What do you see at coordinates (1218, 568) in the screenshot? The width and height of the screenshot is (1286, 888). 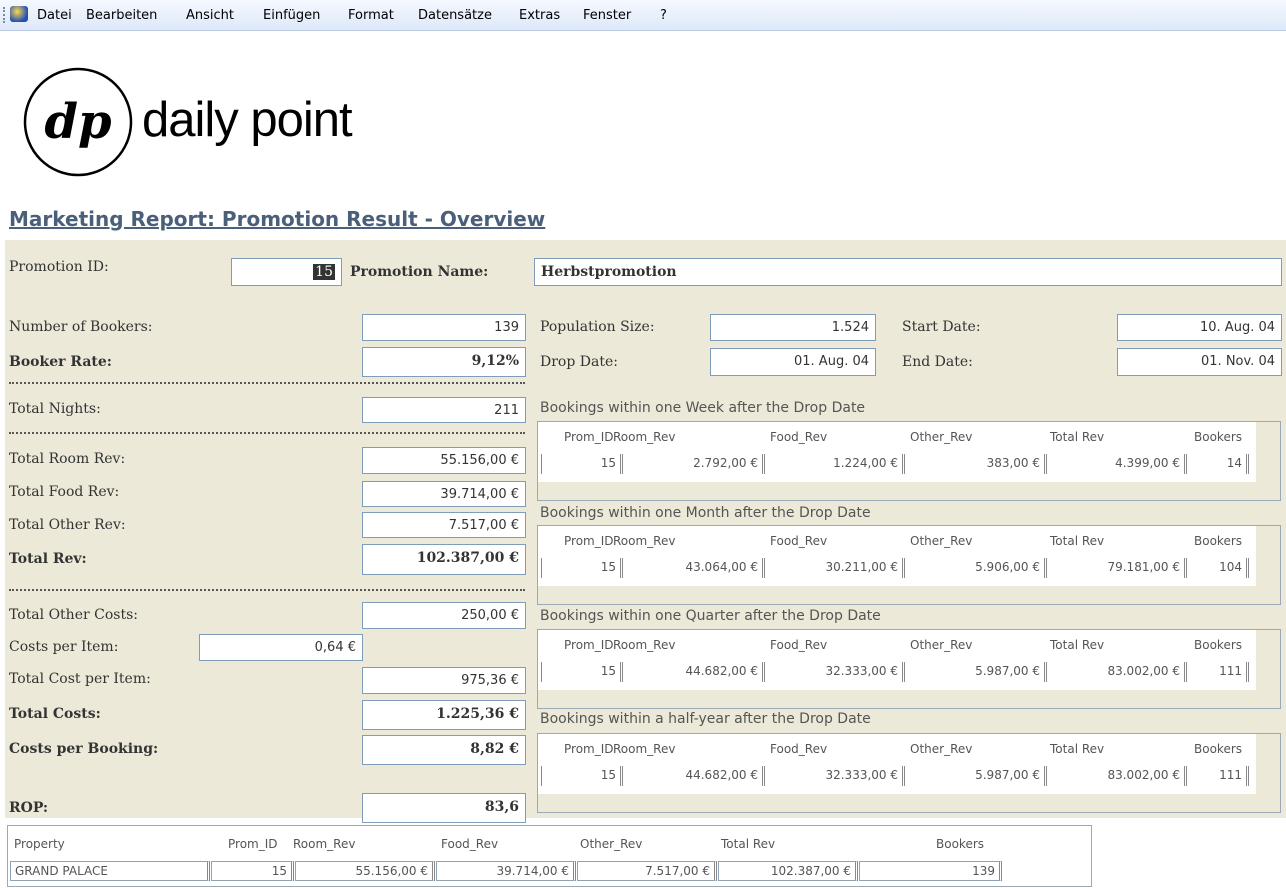 I see `bookers-cell: 104` at bounding box center [1218, 568].